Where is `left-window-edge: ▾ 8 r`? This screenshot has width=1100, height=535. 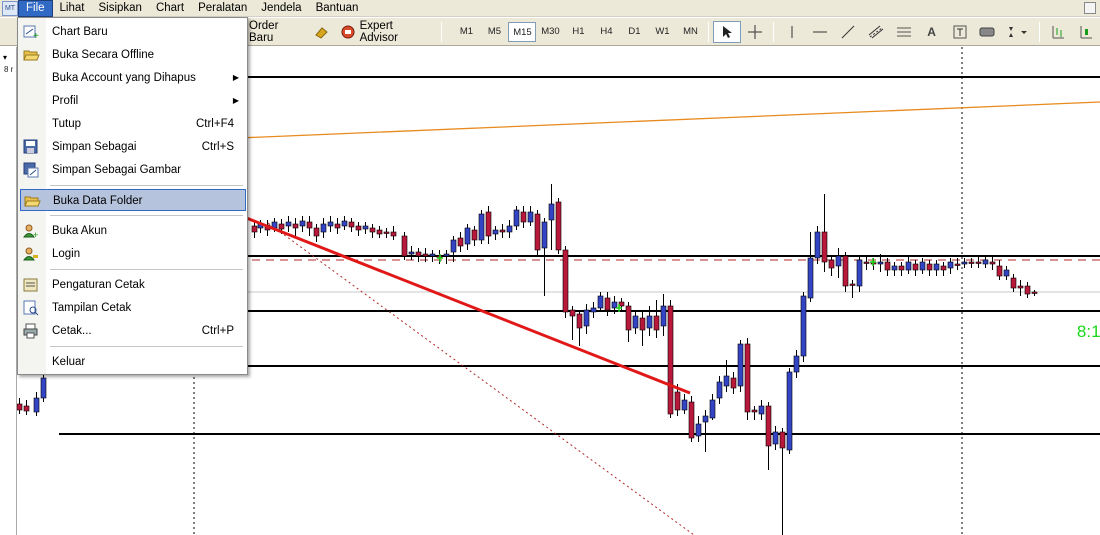
left-window-edge: ▾ 8 r is located at coordinates (8, 291).